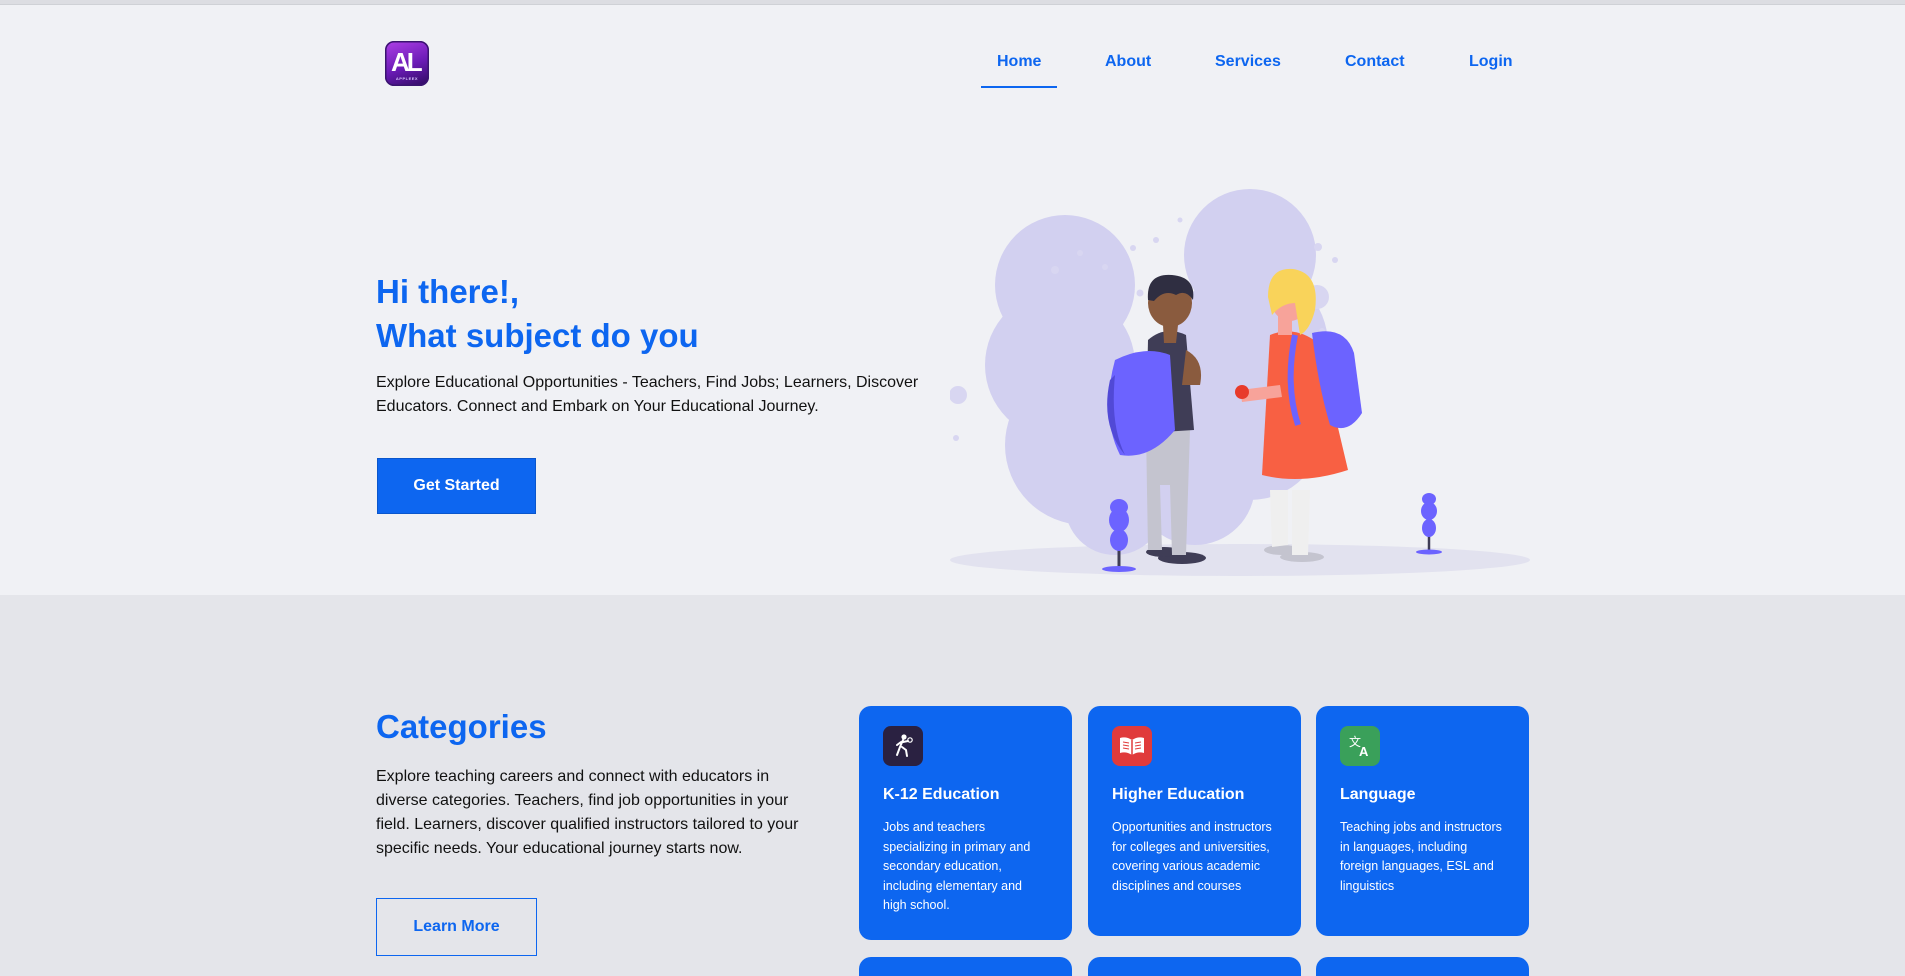  Describe the element at coordinates (461, 726) in the screenshot. I see `categories-title: Categories` at that location.